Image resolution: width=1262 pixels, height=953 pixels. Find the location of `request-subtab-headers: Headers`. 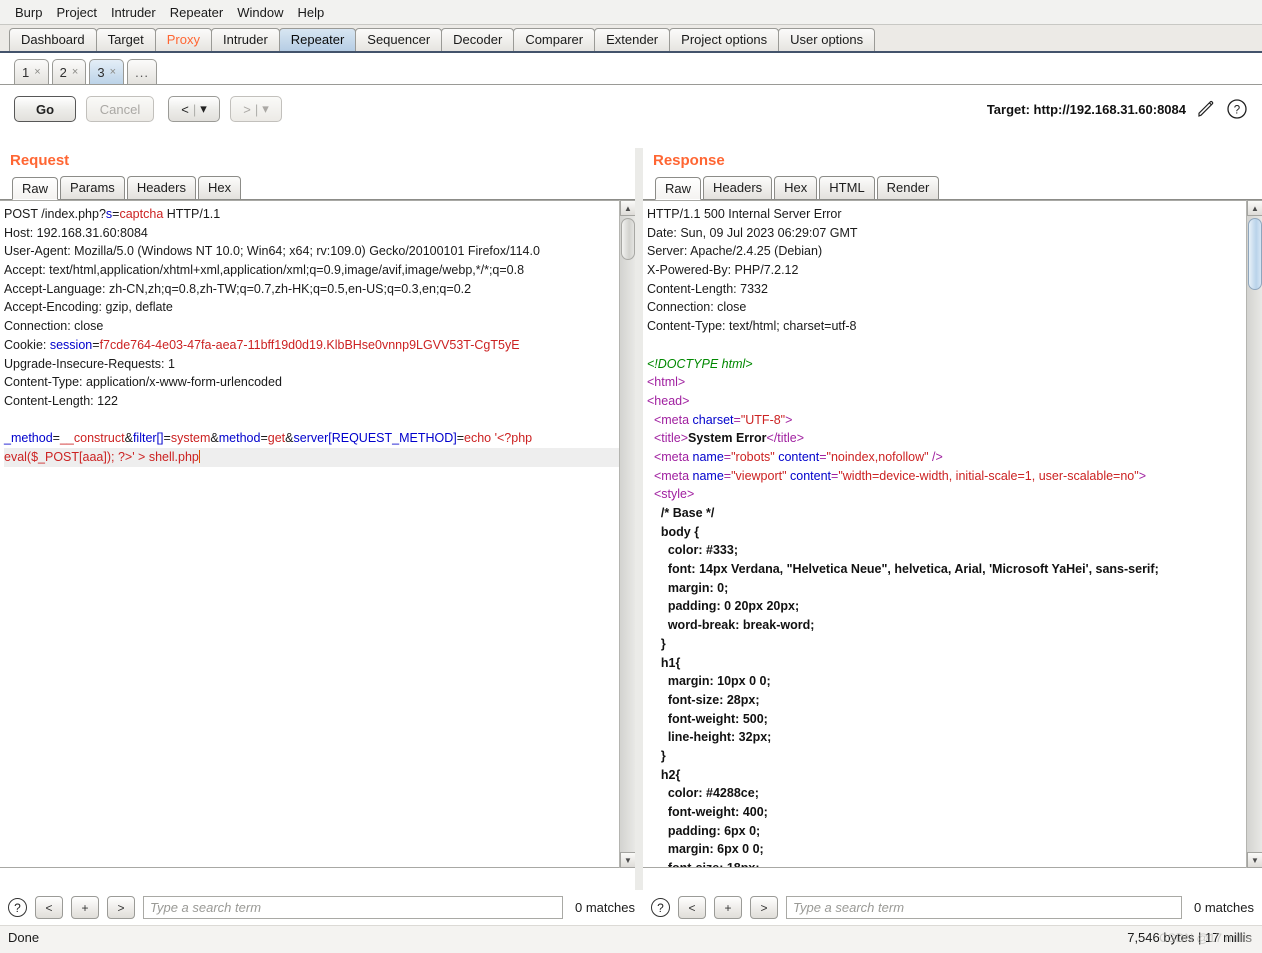

request-subtab-headers: Headers is located at coordinates (161, 187).